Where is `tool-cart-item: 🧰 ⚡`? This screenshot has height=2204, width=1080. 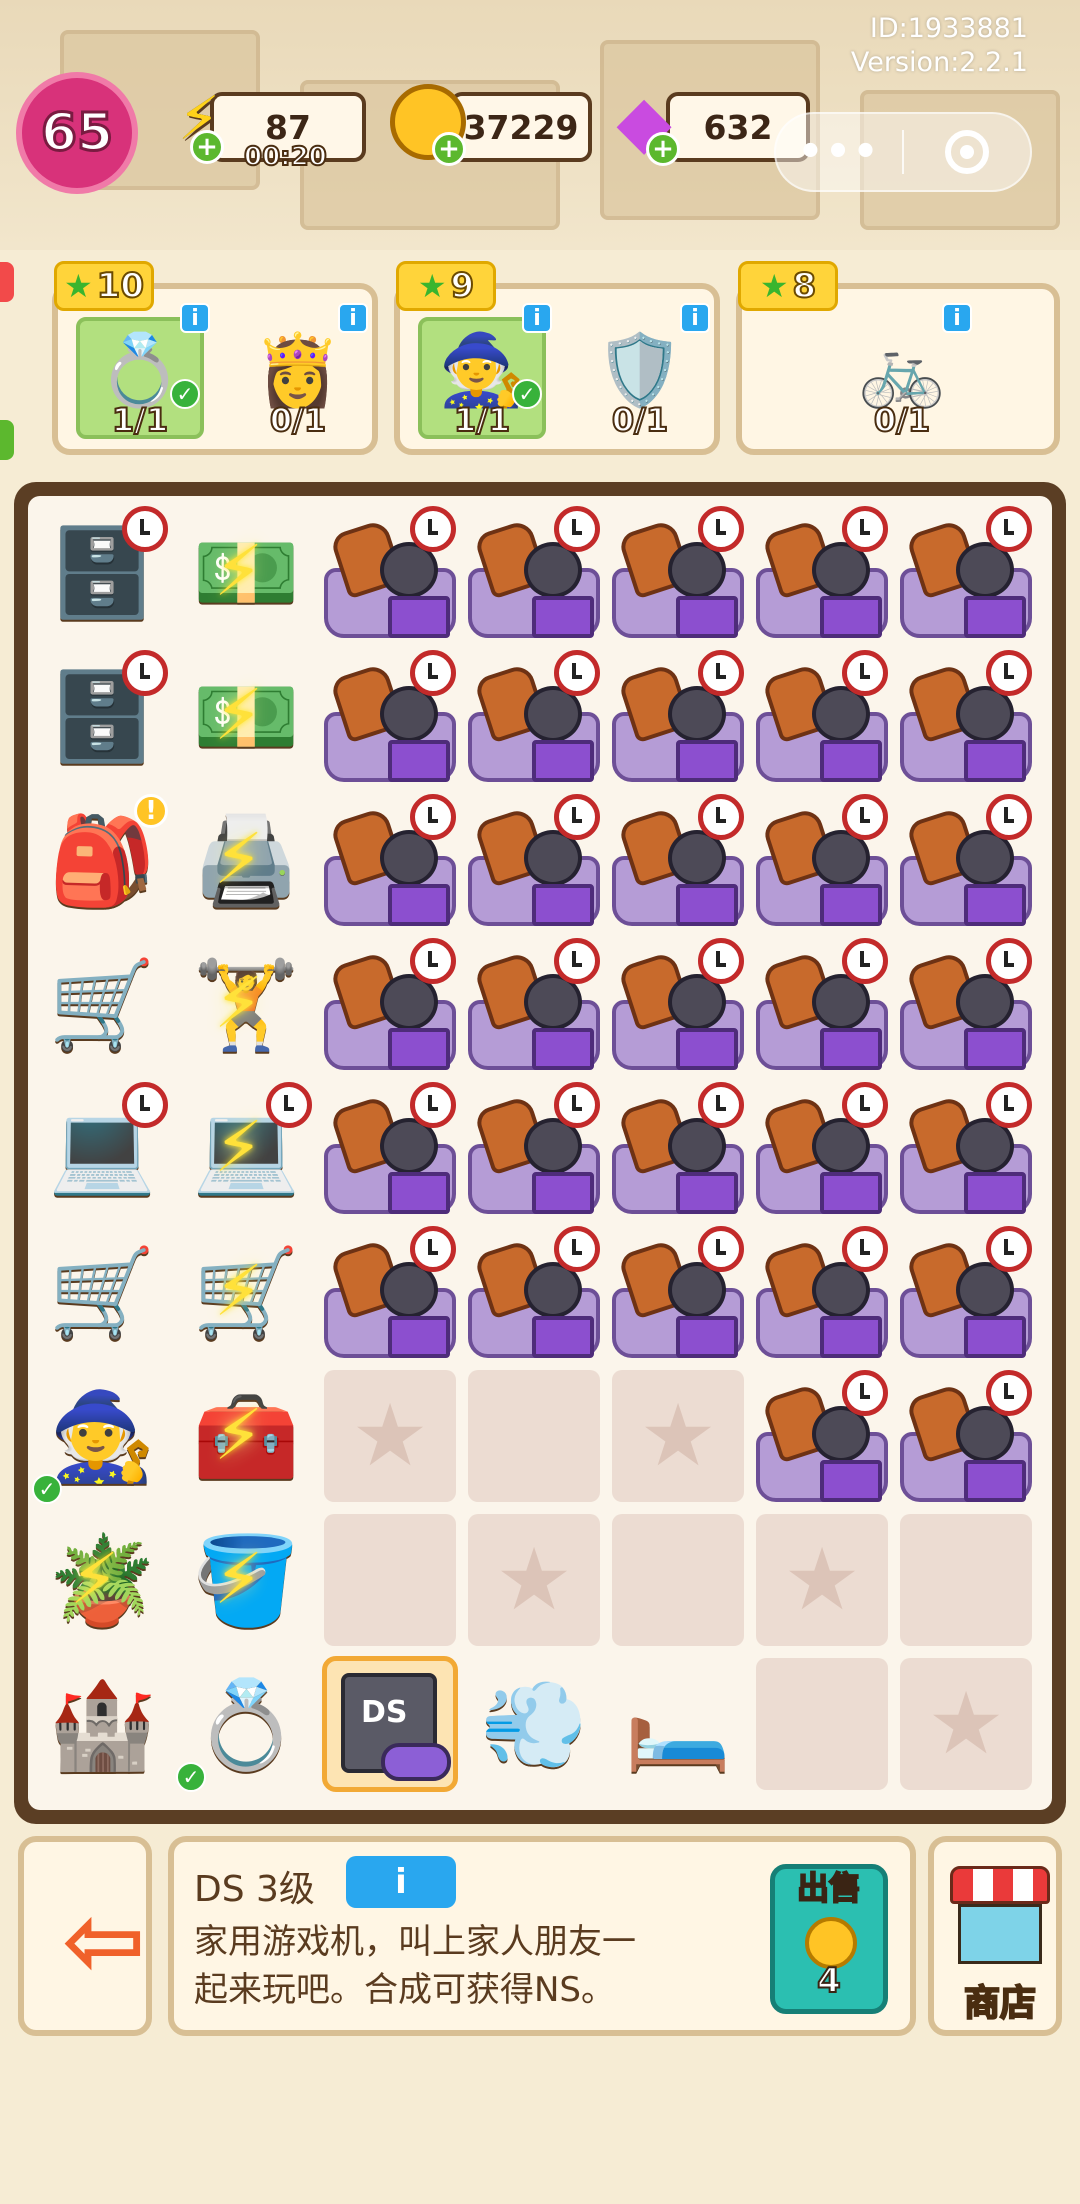 tool-cart-item: 🧰 ⚡ is located at coordinates (246, 1436).